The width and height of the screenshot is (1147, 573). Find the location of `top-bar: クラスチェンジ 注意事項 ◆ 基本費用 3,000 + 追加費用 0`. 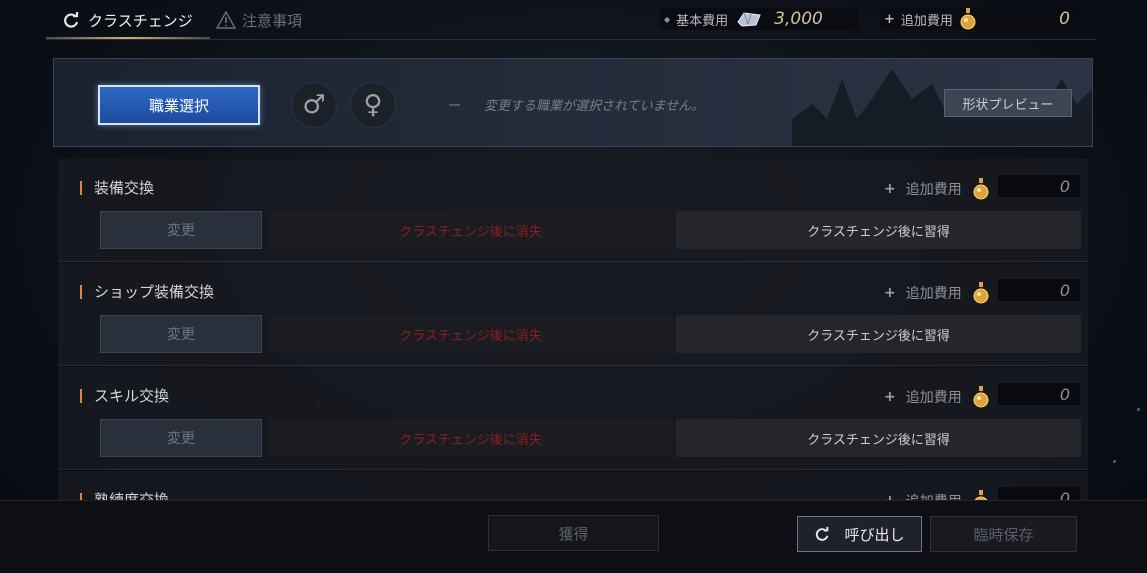

top-bar: クラスチェンジ 注意事項 ◆ 基本費用 3,000 + 追加費用 0 is located at coordinates (573, 20).